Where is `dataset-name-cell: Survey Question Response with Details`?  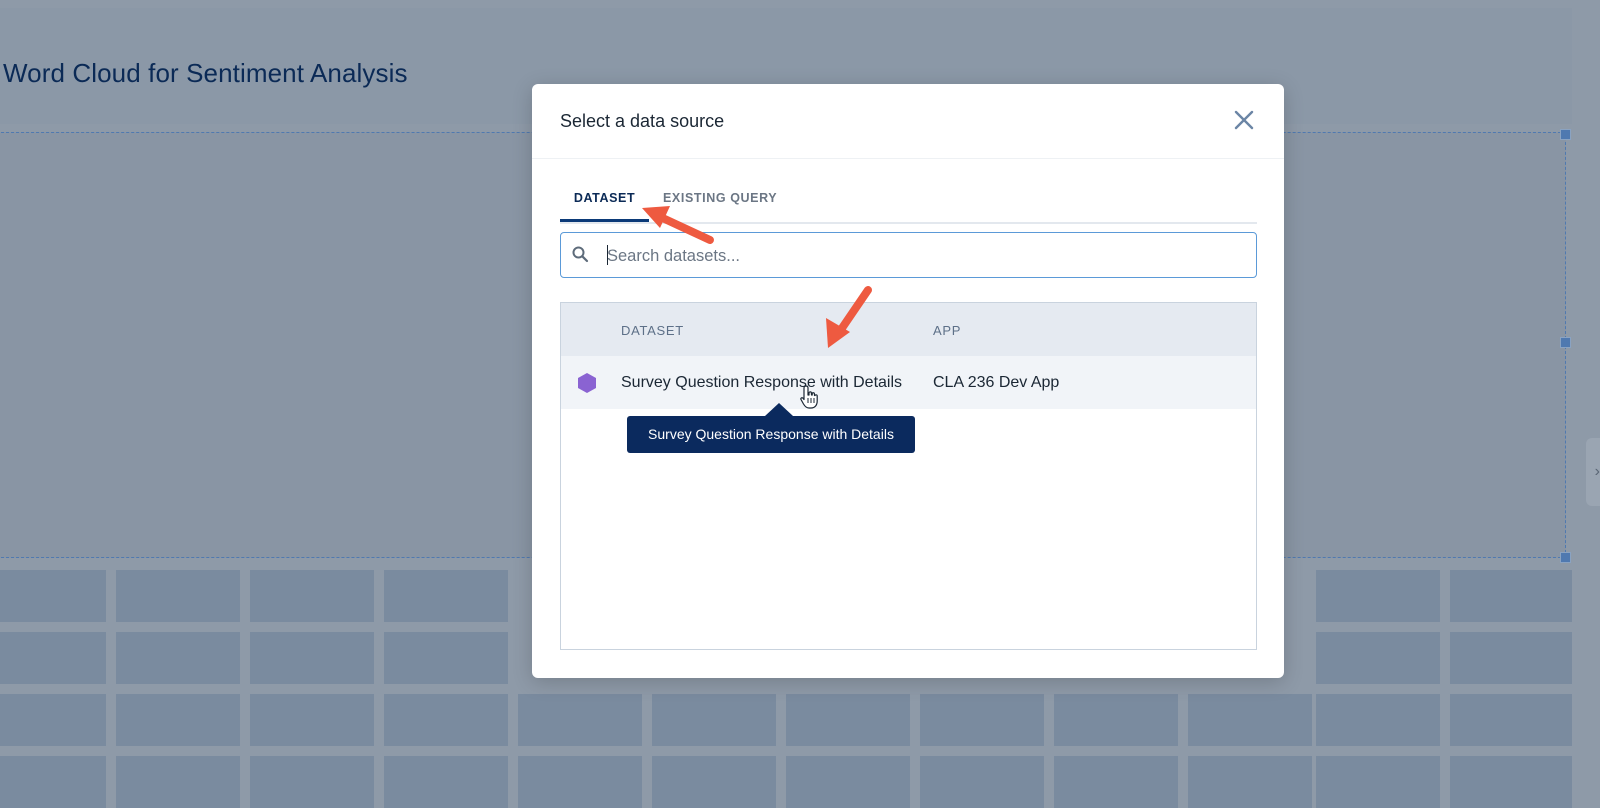
dataset-name-cell: Survey Question Response with Details is located at coordinates (761, 383).